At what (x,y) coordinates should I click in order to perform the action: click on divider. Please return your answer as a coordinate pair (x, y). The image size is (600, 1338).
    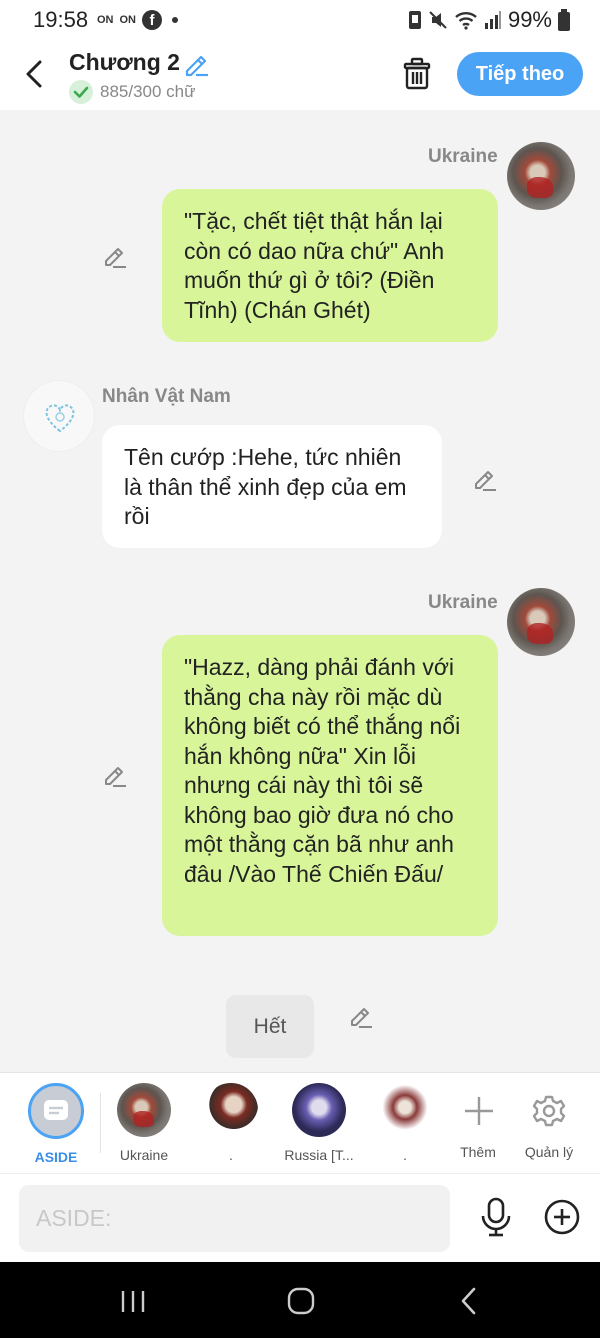
    Looking at the image, I should click on (100, 1123).